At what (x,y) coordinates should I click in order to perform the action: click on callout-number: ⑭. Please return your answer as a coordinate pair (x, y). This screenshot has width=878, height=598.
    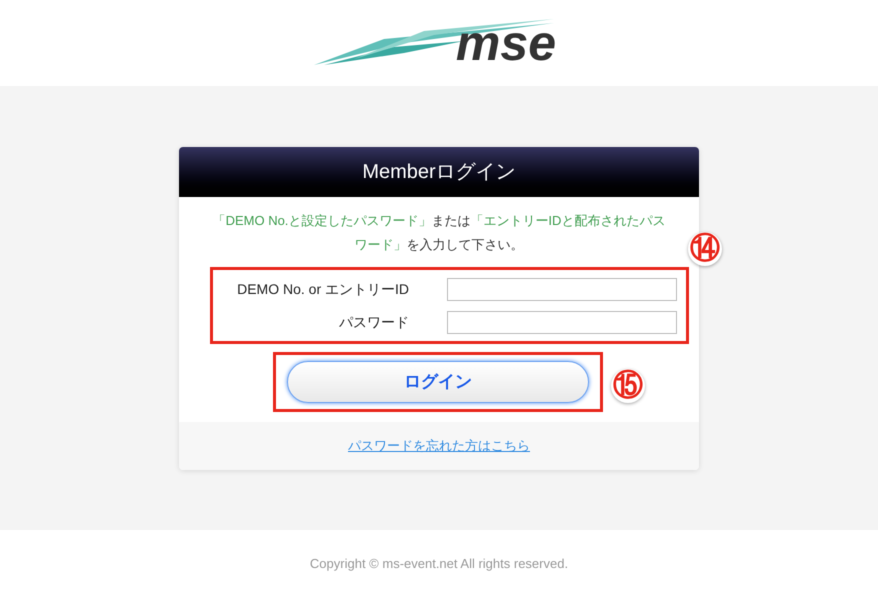
    Looking at the image, I should click on (705, 249).